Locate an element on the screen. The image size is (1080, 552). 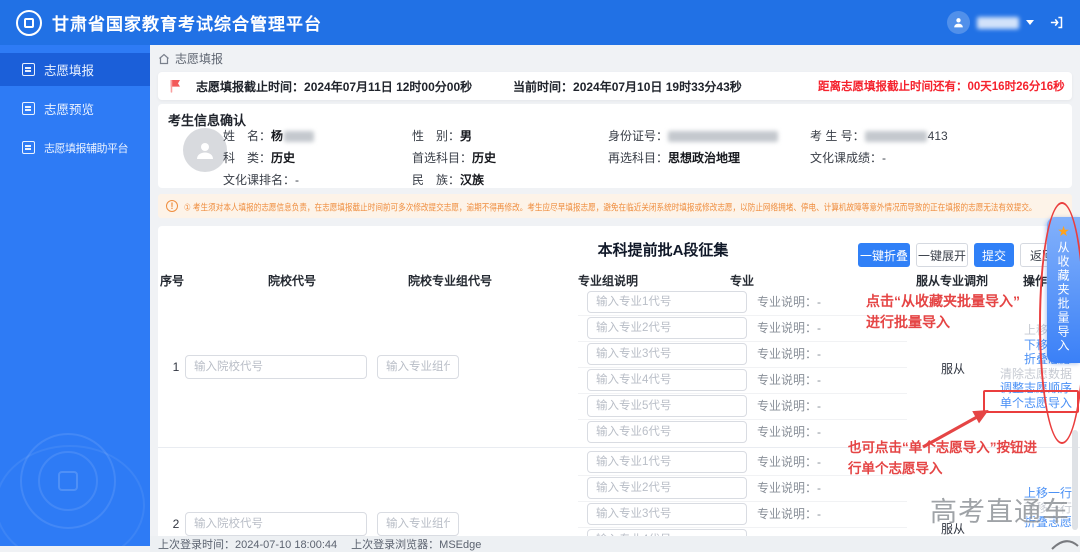
field-gender: 性 别：男 is located at coordinates (442, 136).